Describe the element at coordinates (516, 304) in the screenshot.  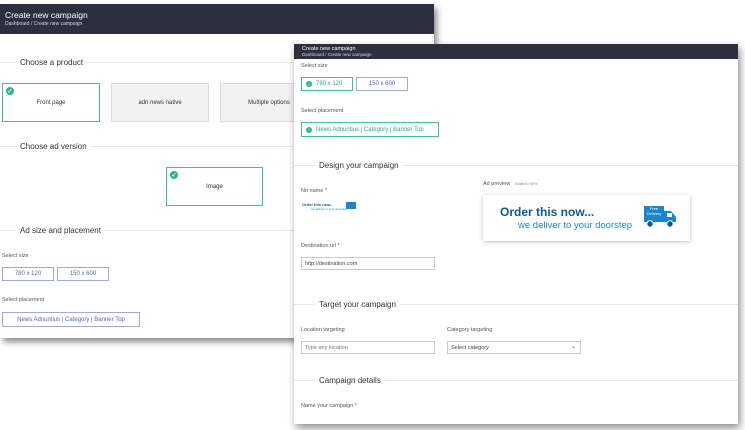
I see `section-target-campaign: Target your campaign` at that location.